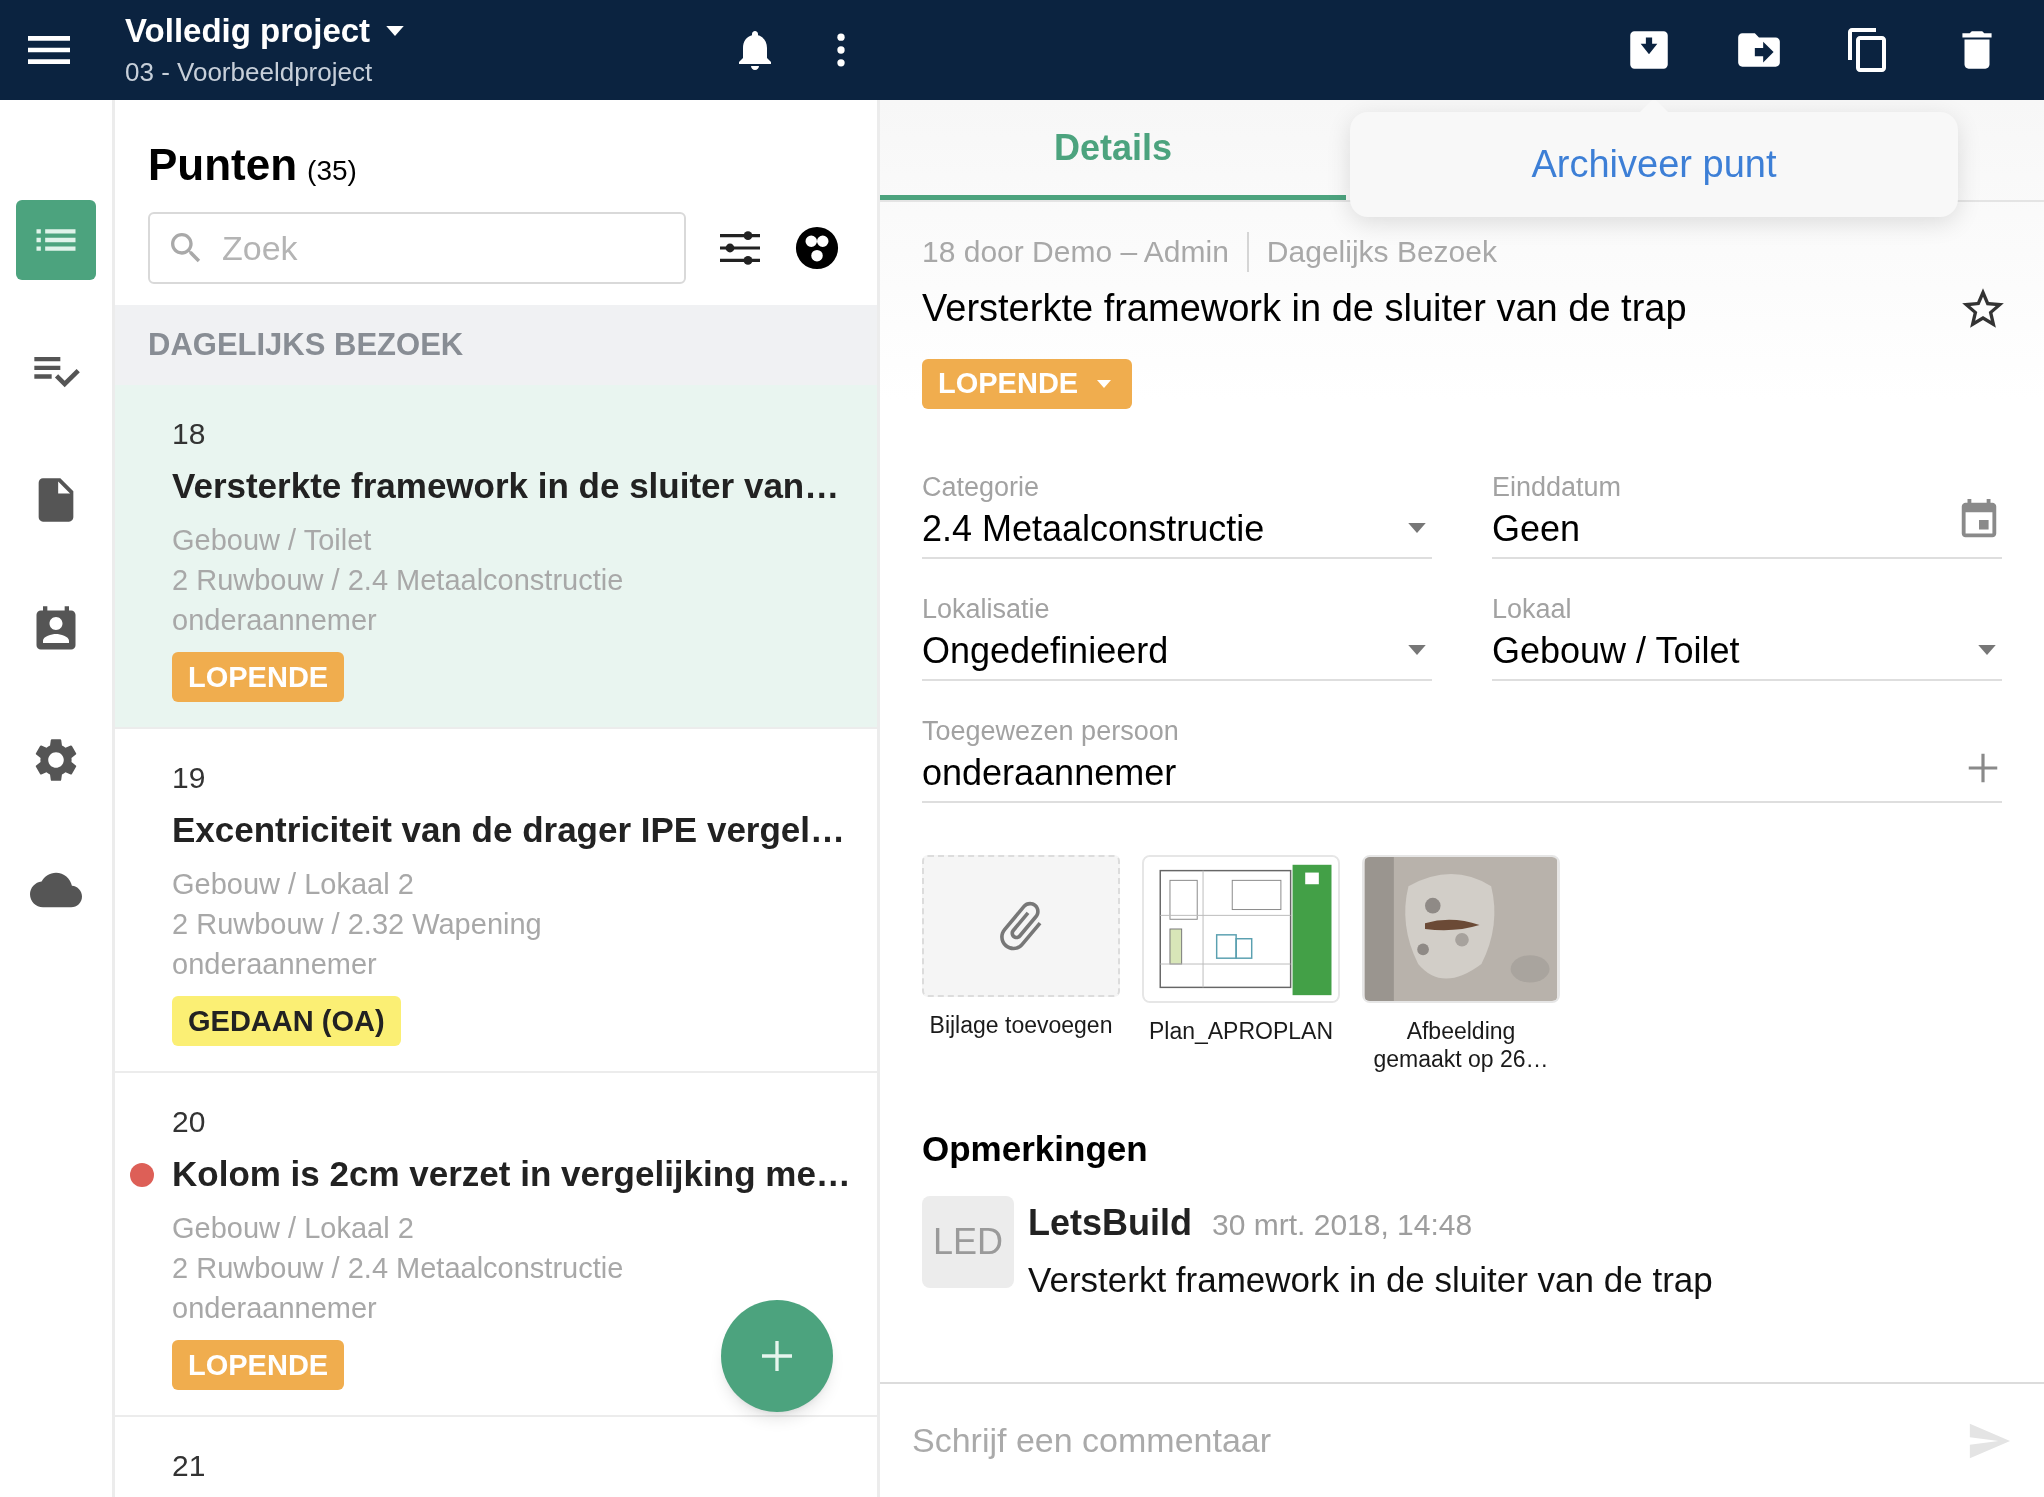 The image size is (2044, 1497). Describe the element at coordinates (1747, 626) in the screenshot. I see `form-field: Lokaal Gebouw / Toilet` at that location.